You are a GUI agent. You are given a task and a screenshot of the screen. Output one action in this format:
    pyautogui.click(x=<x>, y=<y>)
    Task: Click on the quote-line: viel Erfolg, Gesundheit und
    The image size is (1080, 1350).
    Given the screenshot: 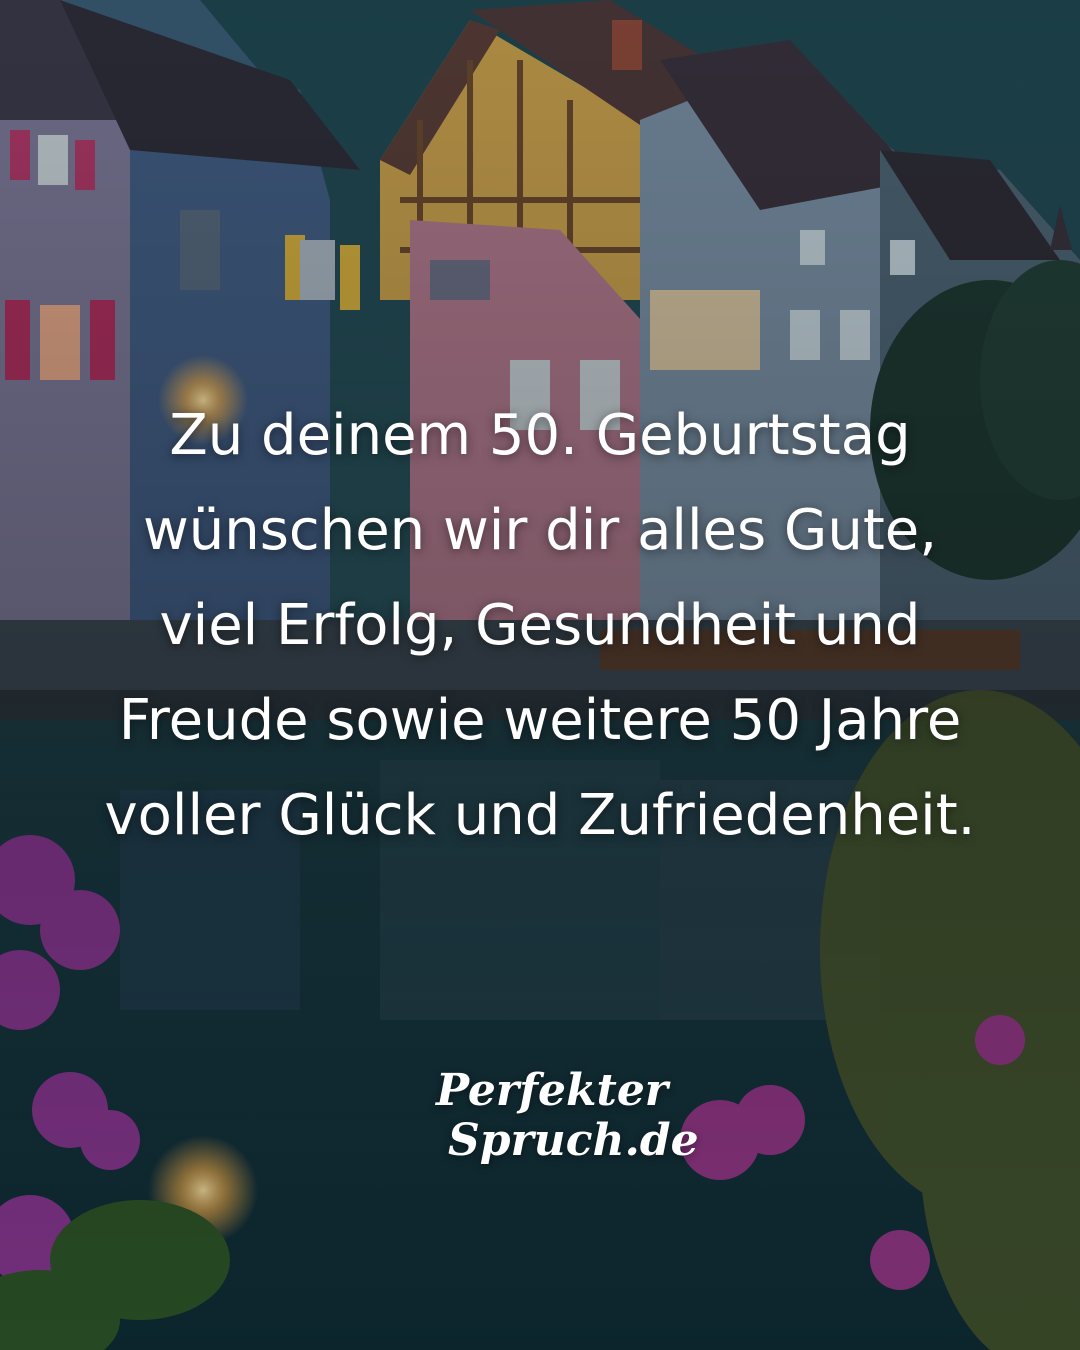 What is the action you would take?
    pyautogui.click(x=540, y=625)
    